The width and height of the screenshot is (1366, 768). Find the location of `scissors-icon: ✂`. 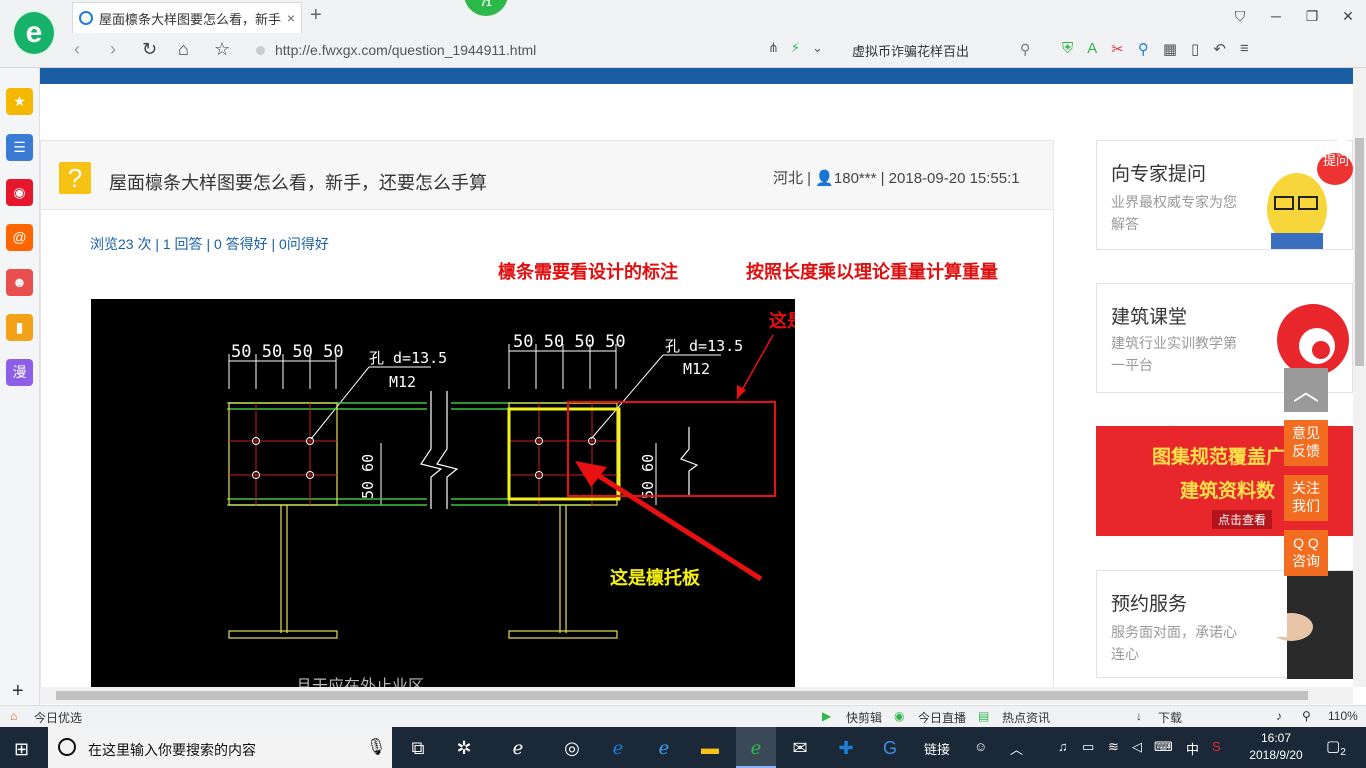

scissors-icon: ✂ is located at coordinates (1117, 49).